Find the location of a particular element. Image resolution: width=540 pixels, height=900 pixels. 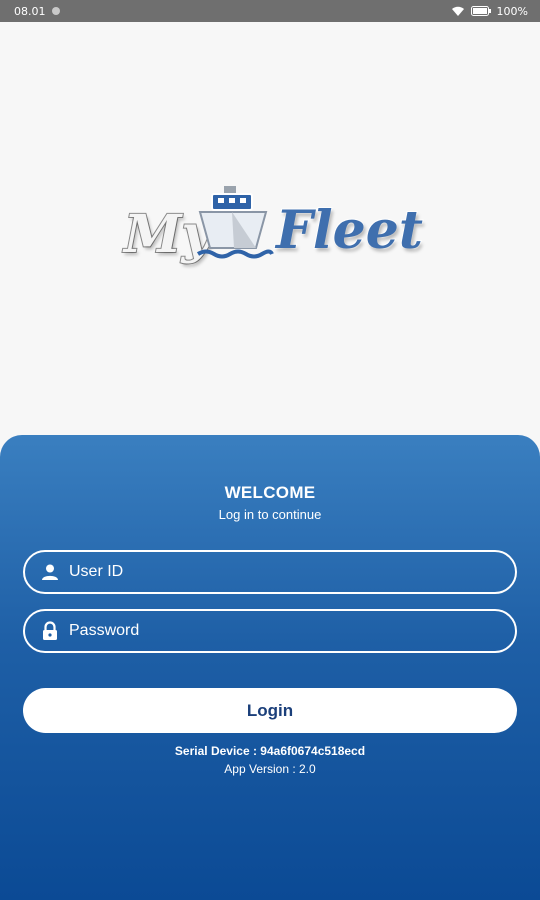

welcome-subtitle: Log in to continue is located at coordinates (270, 514).